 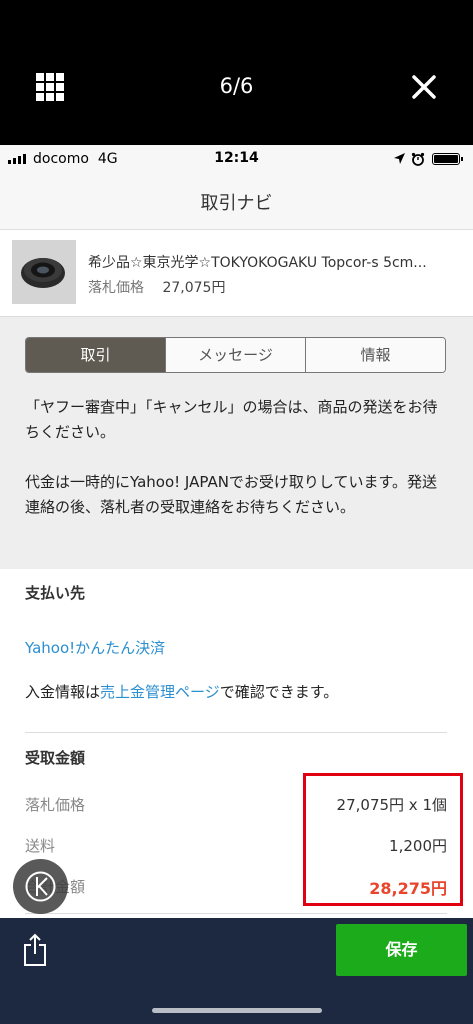 What do you see at coordinates (231, 419) in the screenshot?
I see `notice-line-1: 「ヤフー審査中」「キャンセル」の場合は、商品の発送をお待ちください。` at bounding box center [231, 419].